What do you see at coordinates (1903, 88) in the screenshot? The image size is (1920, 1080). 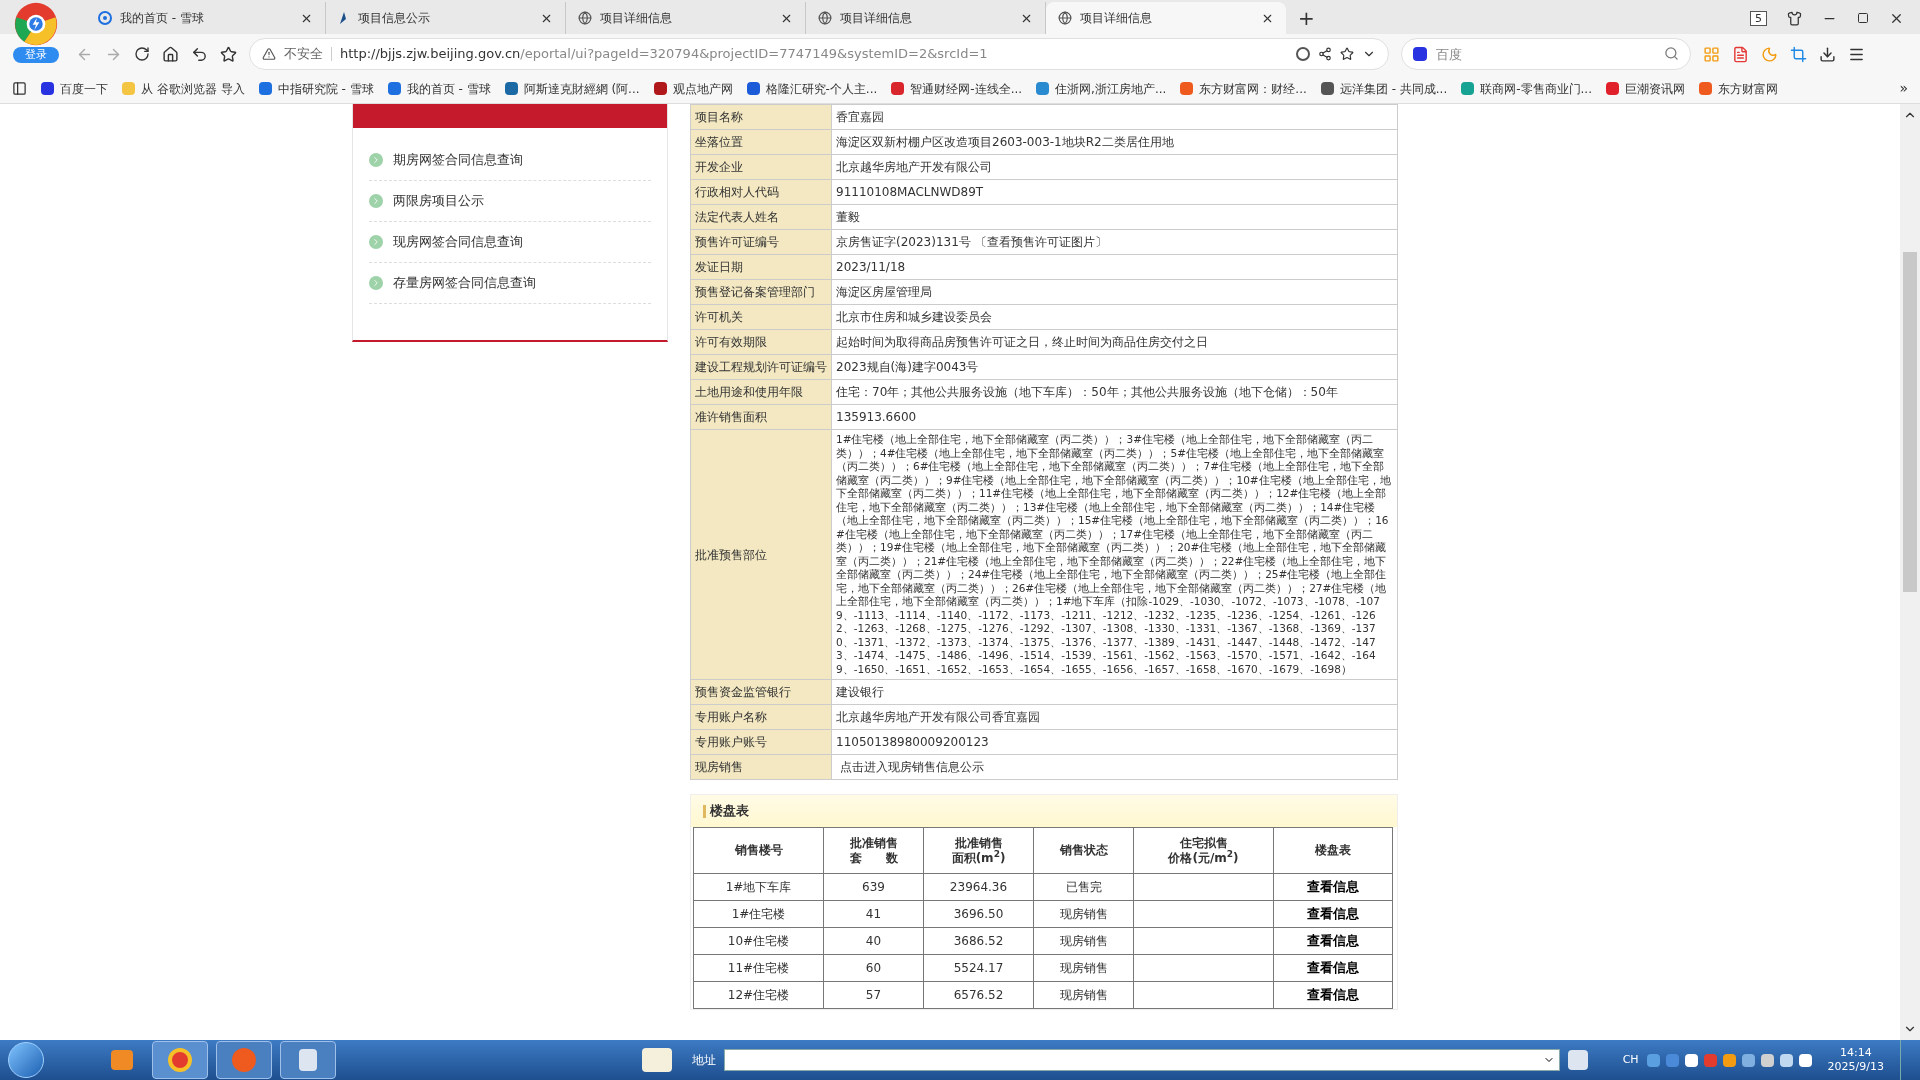 I see `more-bookmarks-button: »` at bounding box center [1903, 88].